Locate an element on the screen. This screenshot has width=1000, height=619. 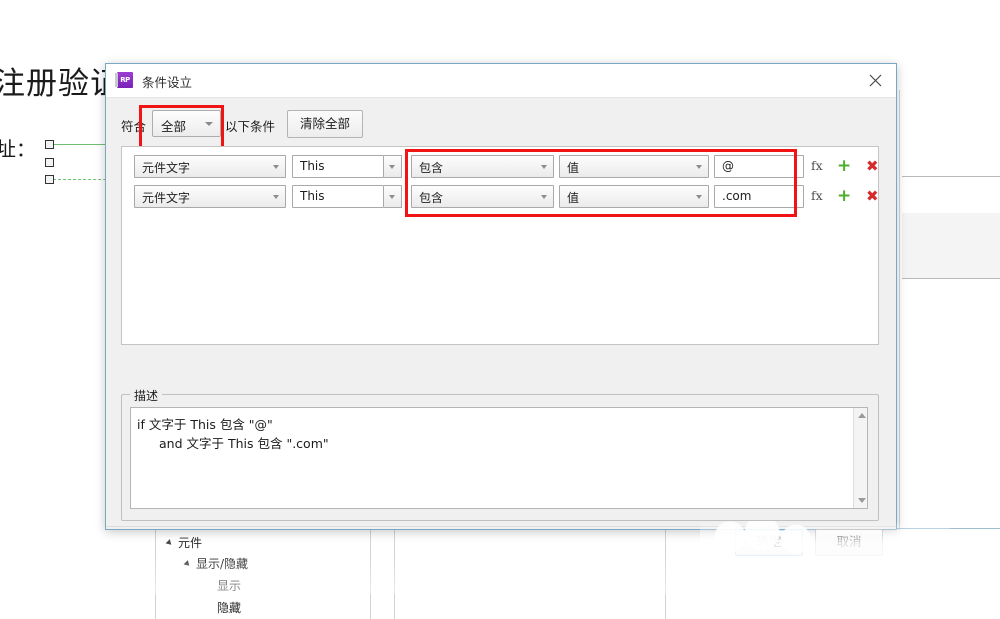
close-button is located at coordinates (875, 80).